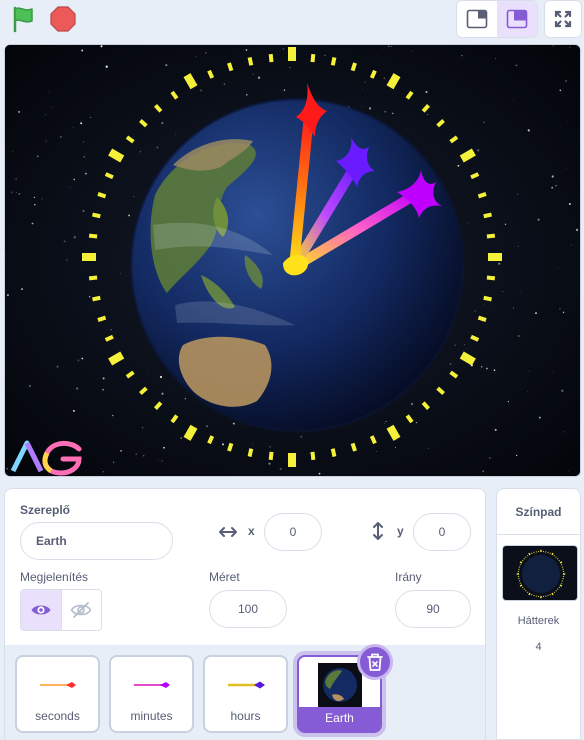 The width and height of the screenshot is (584, 740). I want to click on normal-stage-button, so click(517, 19).